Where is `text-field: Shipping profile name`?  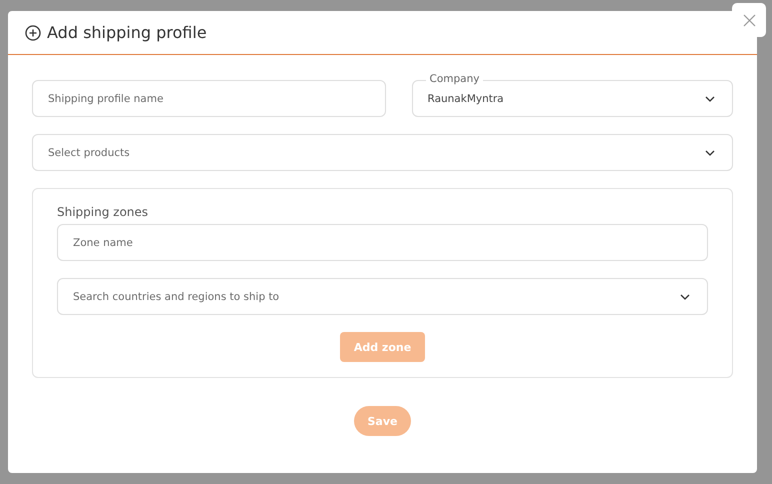 text-field: Shipping profile name is located at coordinates (209, 98).